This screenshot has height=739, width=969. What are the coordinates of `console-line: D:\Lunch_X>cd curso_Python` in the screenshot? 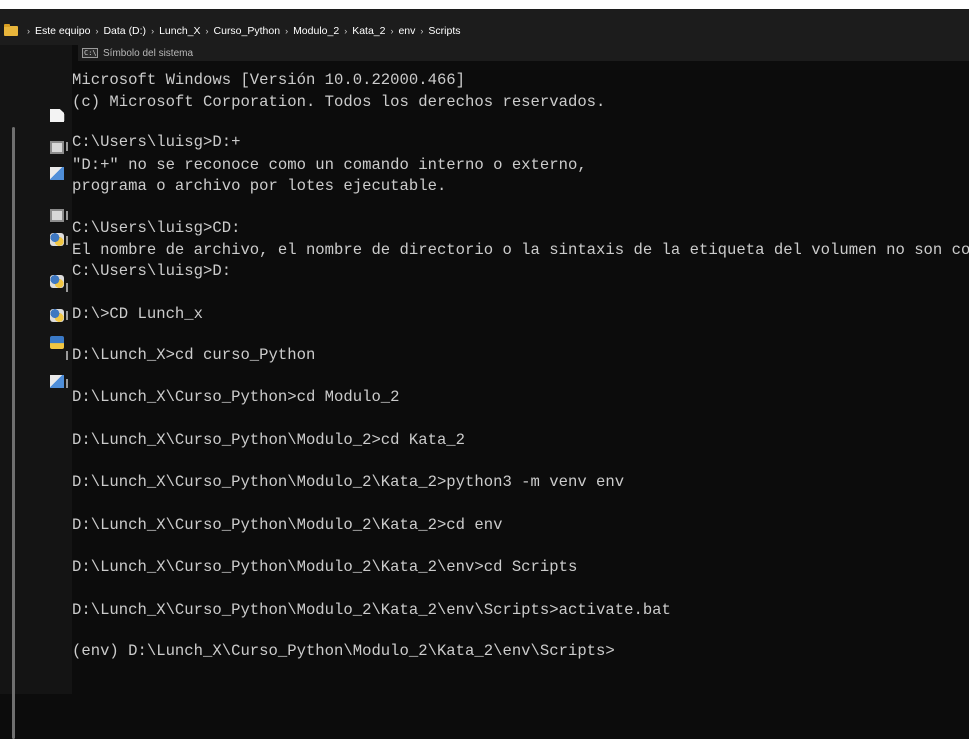 It's located at (194, 355).